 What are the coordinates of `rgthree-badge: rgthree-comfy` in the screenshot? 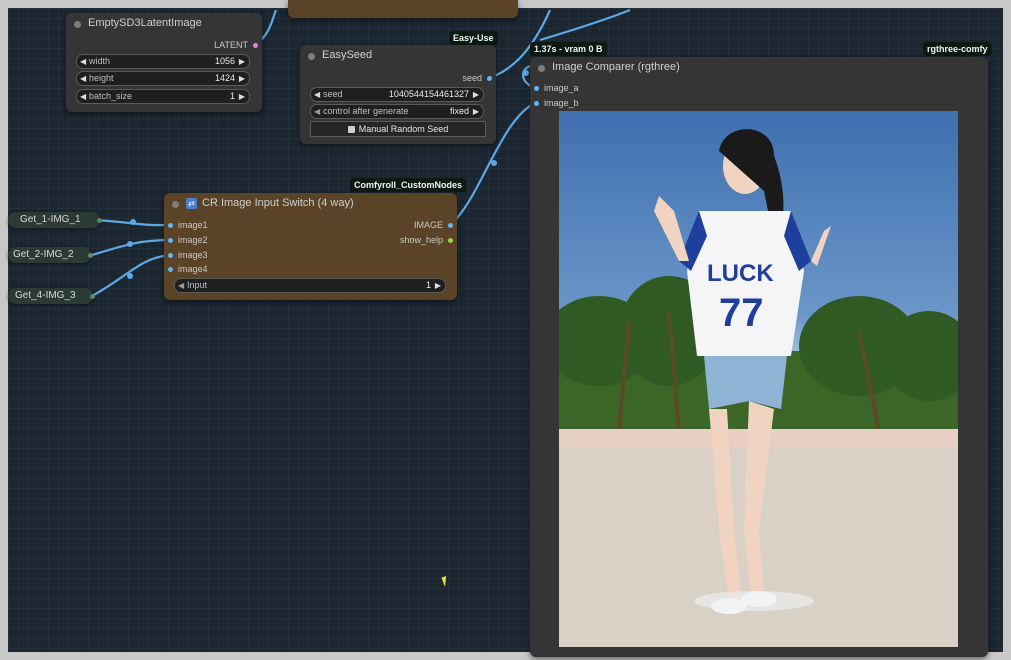 It's located at (957, 49).